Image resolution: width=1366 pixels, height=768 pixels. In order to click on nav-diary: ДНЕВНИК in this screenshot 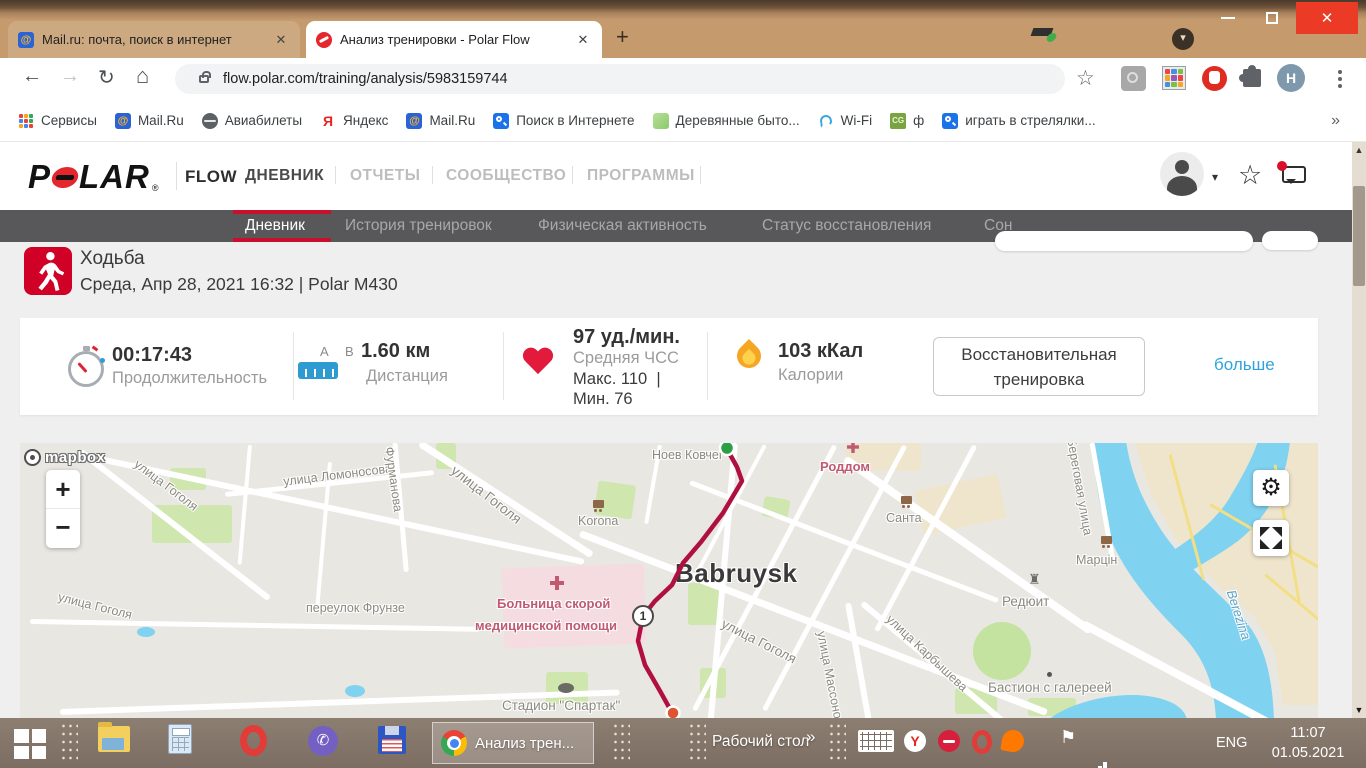, I will do `click(284, 176)`.